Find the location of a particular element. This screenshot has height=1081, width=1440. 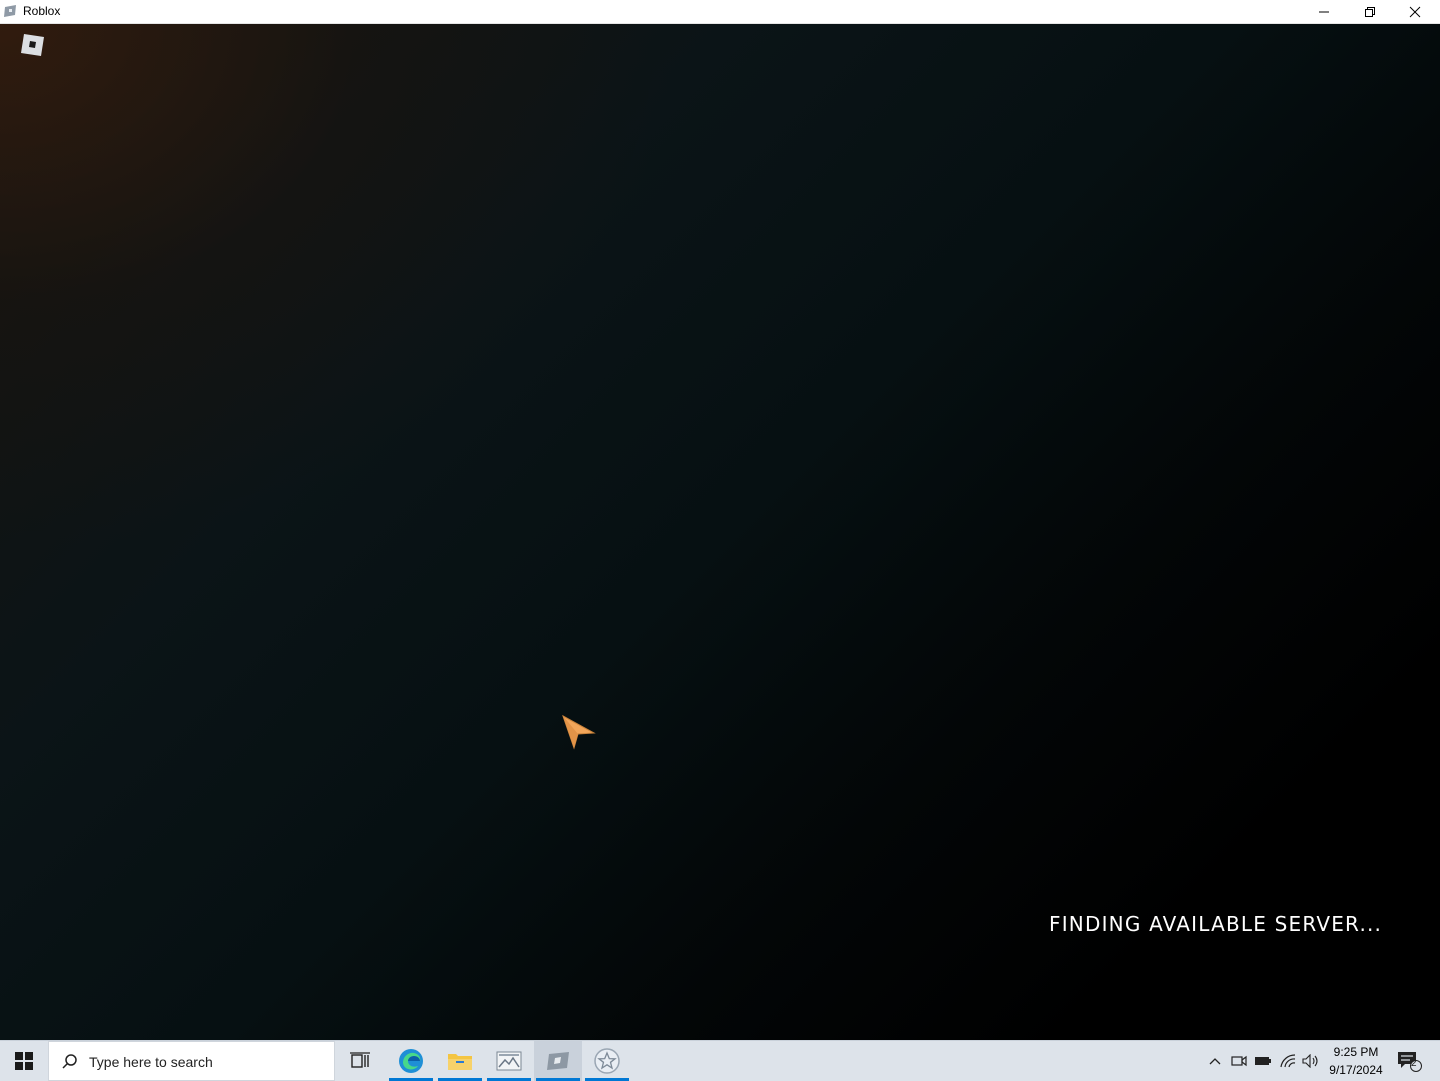

roblox-logo-icon is located at coordinates (32, 44).